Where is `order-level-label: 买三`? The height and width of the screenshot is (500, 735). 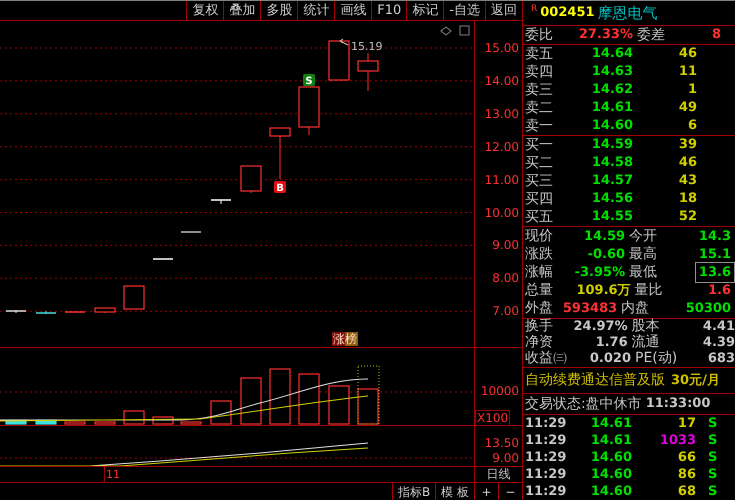 order-level-label: 买三 is located at coordinates (539, 181).